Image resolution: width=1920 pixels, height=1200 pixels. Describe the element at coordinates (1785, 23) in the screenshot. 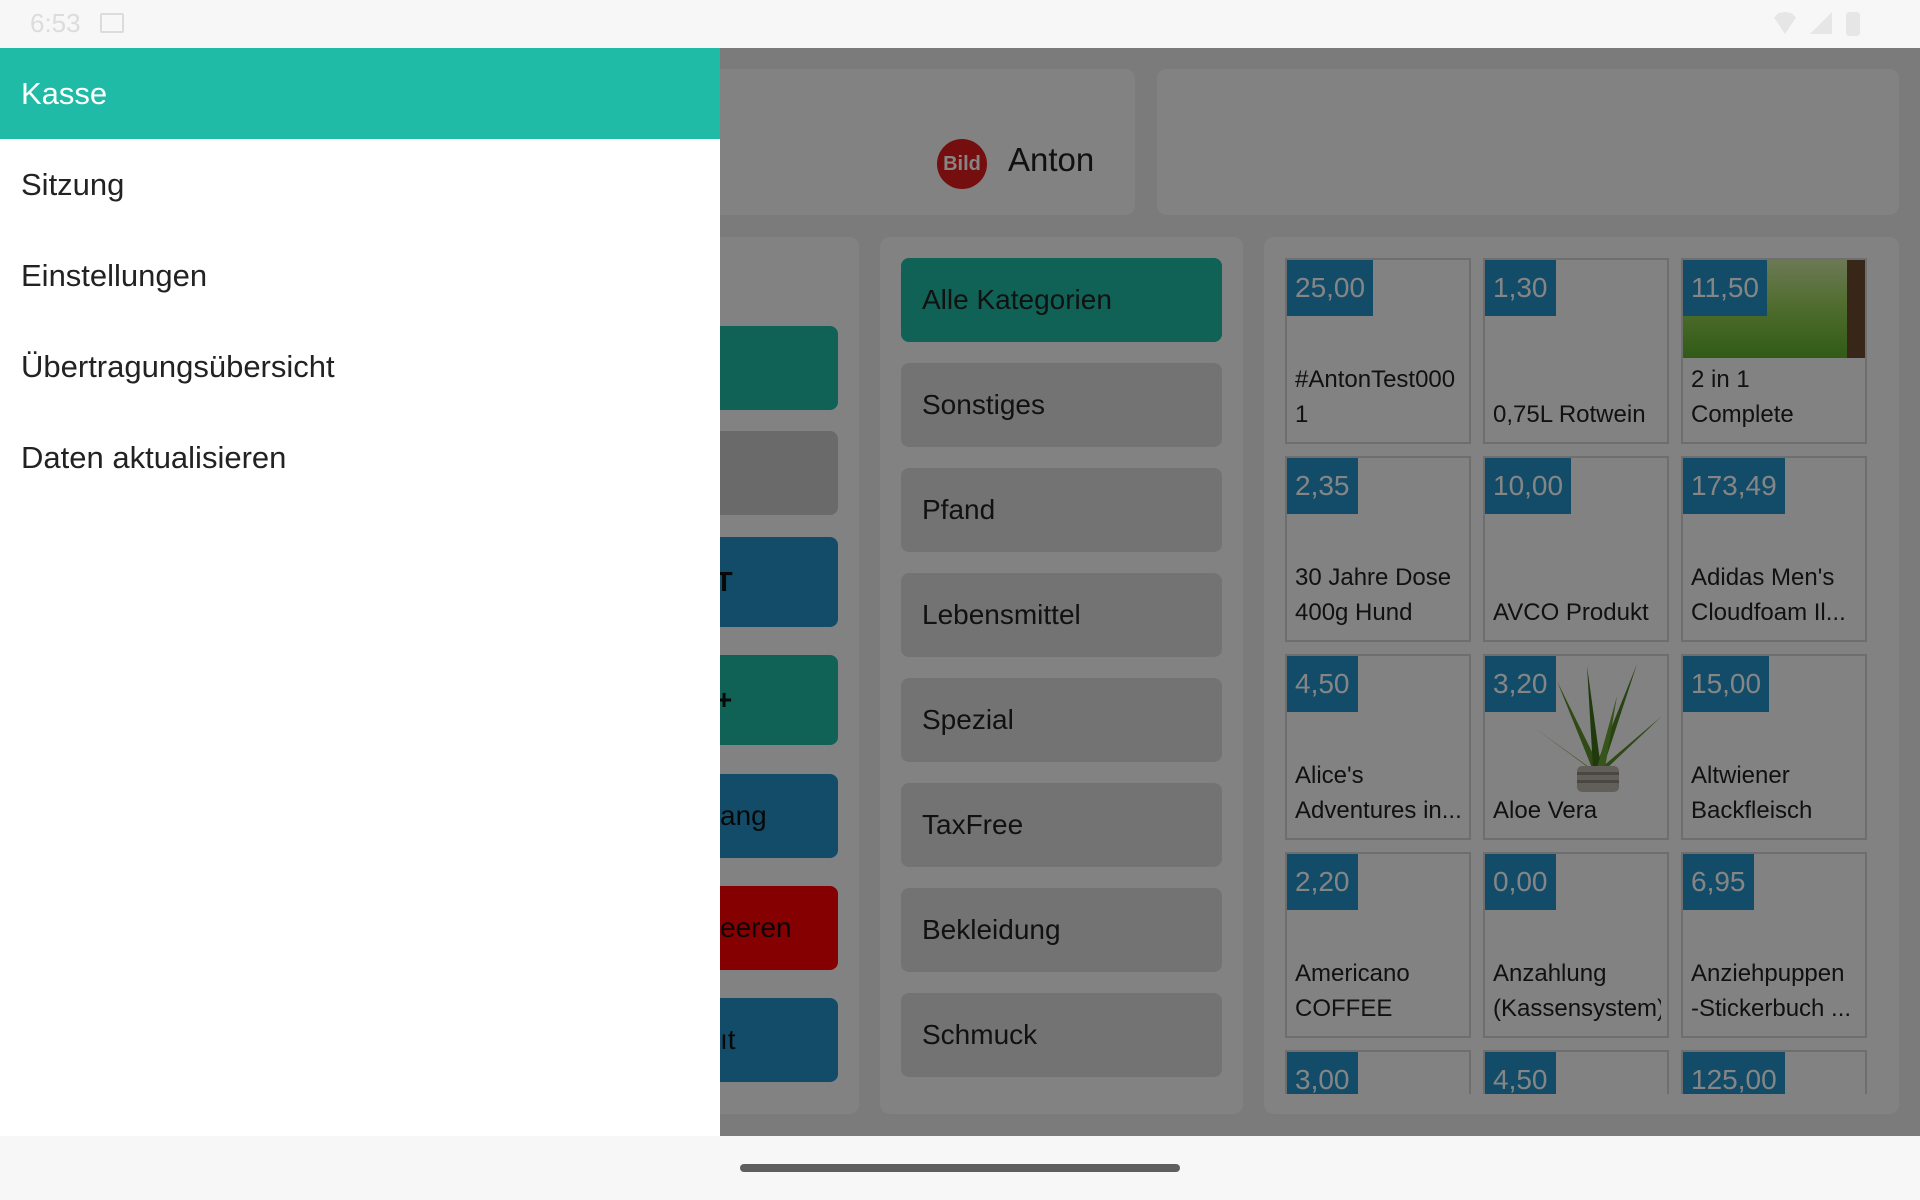

I see `wifi-icon` at that location.